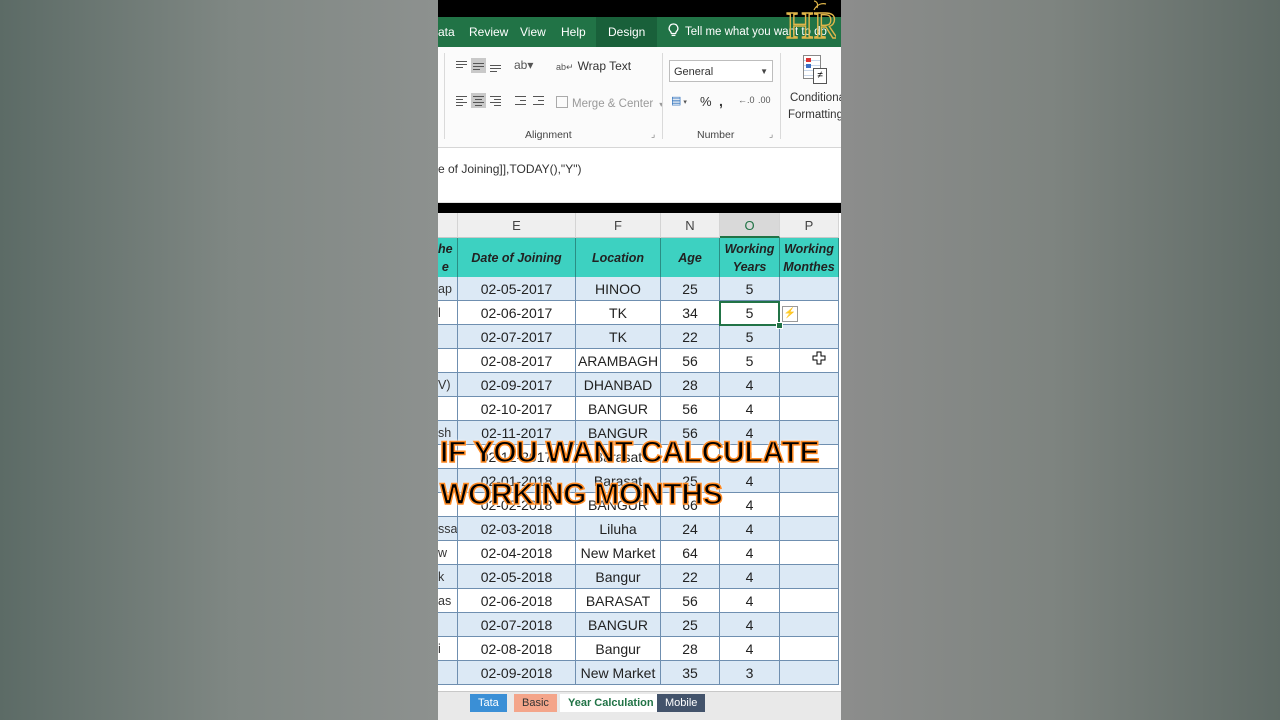 The width and height of the screenshot is (1280, 720). I want to click on cell-age: 64, so click(690, 553).